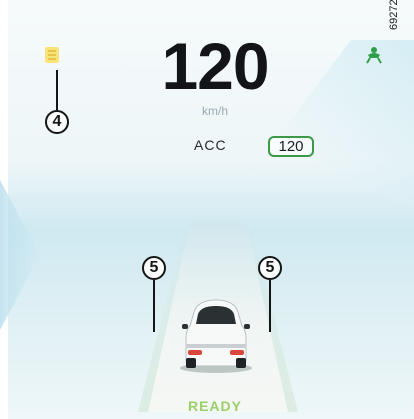 This screenshot has height=419, width=414. I want to click on callout-4: 4, so click(57, 122).